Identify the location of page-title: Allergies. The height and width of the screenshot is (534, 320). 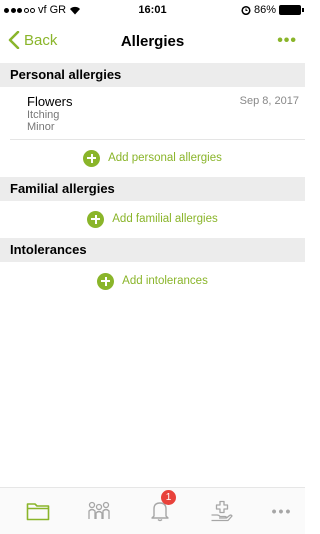
(152, 41).